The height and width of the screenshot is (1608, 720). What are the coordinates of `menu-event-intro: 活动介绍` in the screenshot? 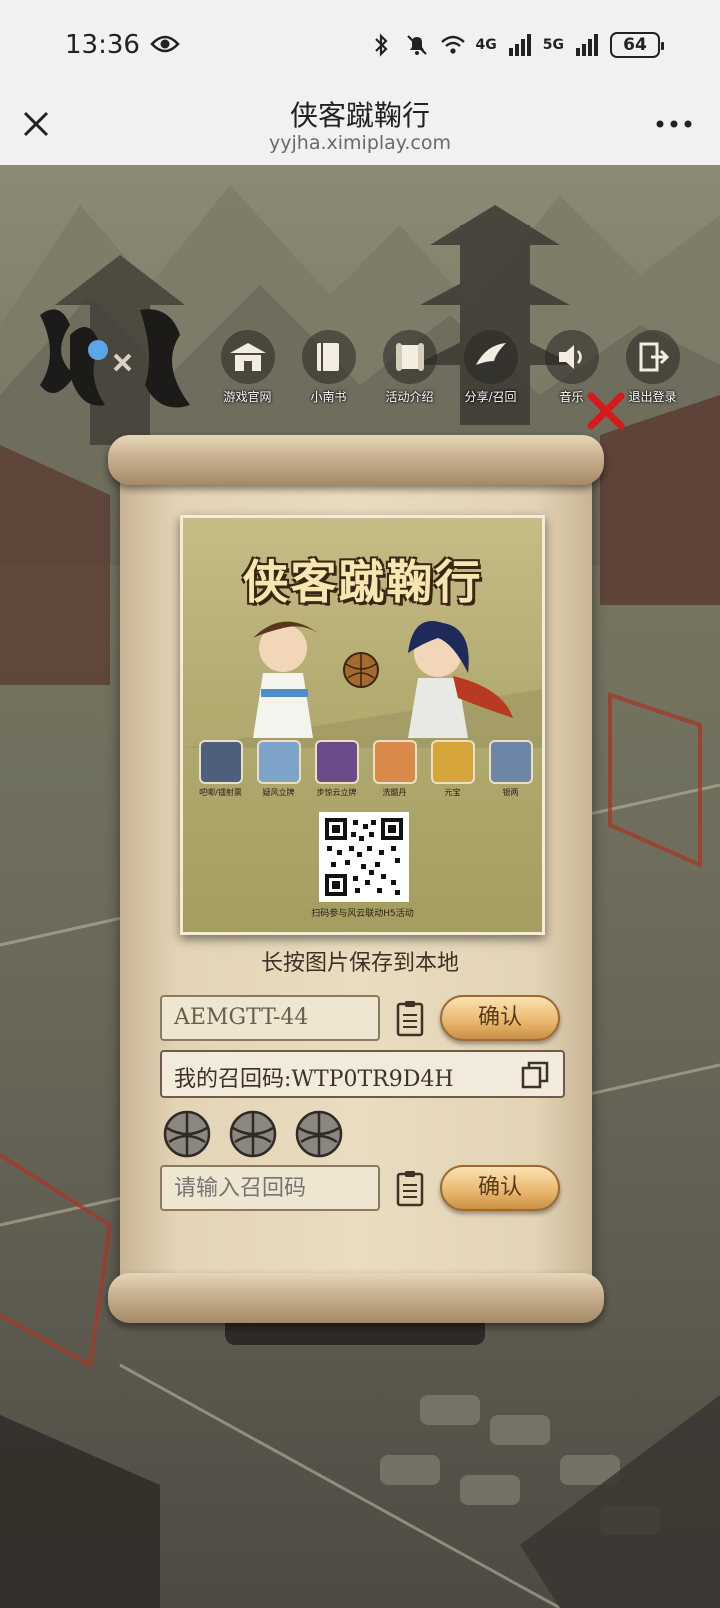 It's located at (409, 367).